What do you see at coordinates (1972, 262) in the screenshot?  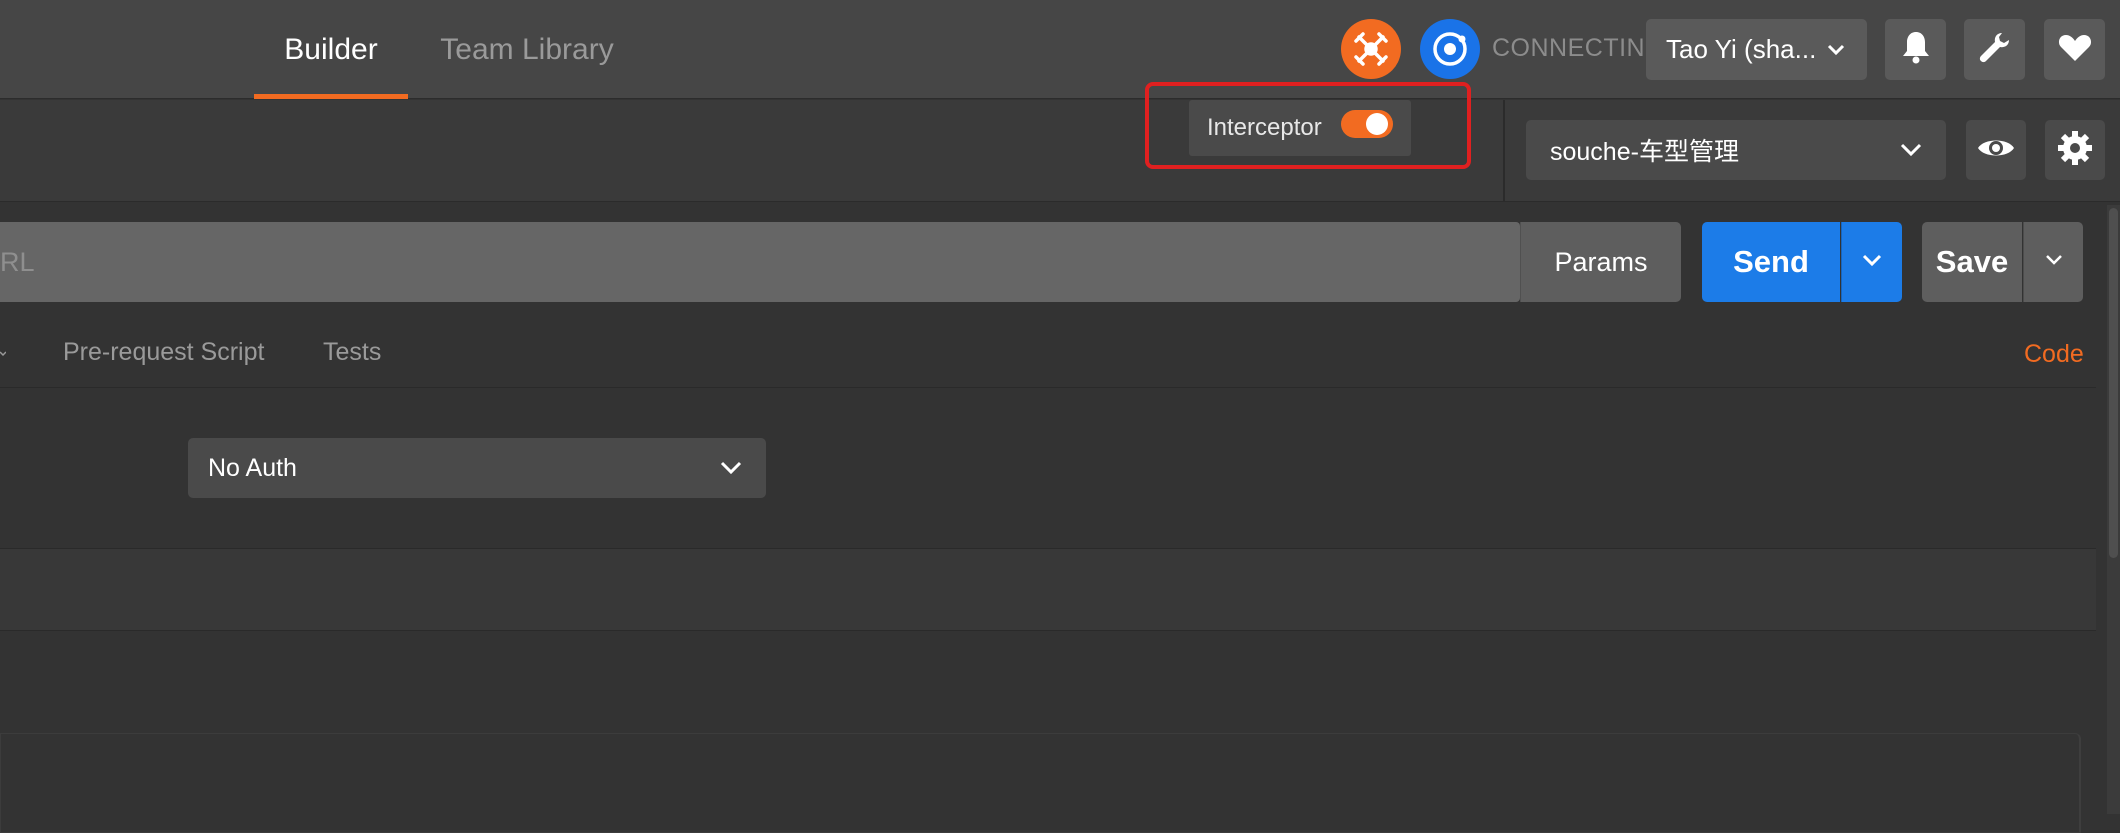 I see `save-button: Save` at bounding box center [1972, 262].